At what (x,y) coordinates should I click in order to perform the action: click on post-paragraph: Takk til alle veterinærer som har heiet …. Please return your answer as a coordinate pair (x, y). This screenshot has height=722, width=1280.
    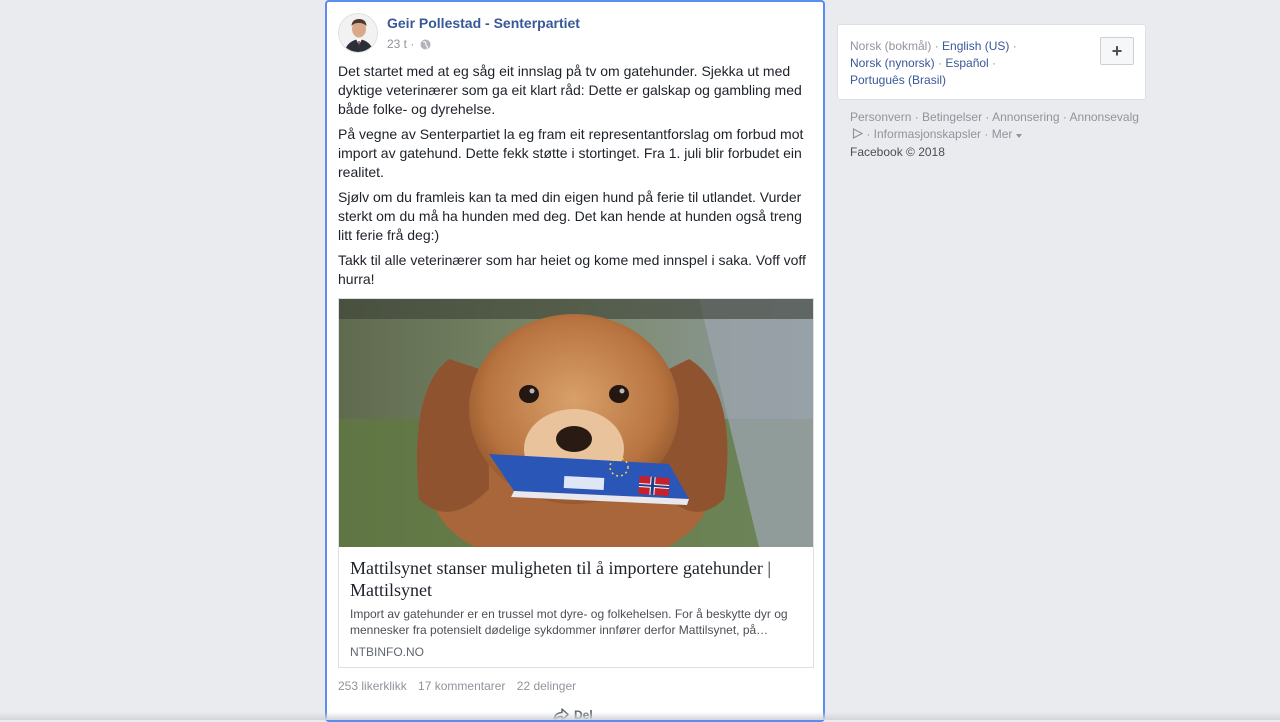
    Looking at the image, I should click on (572, 269).